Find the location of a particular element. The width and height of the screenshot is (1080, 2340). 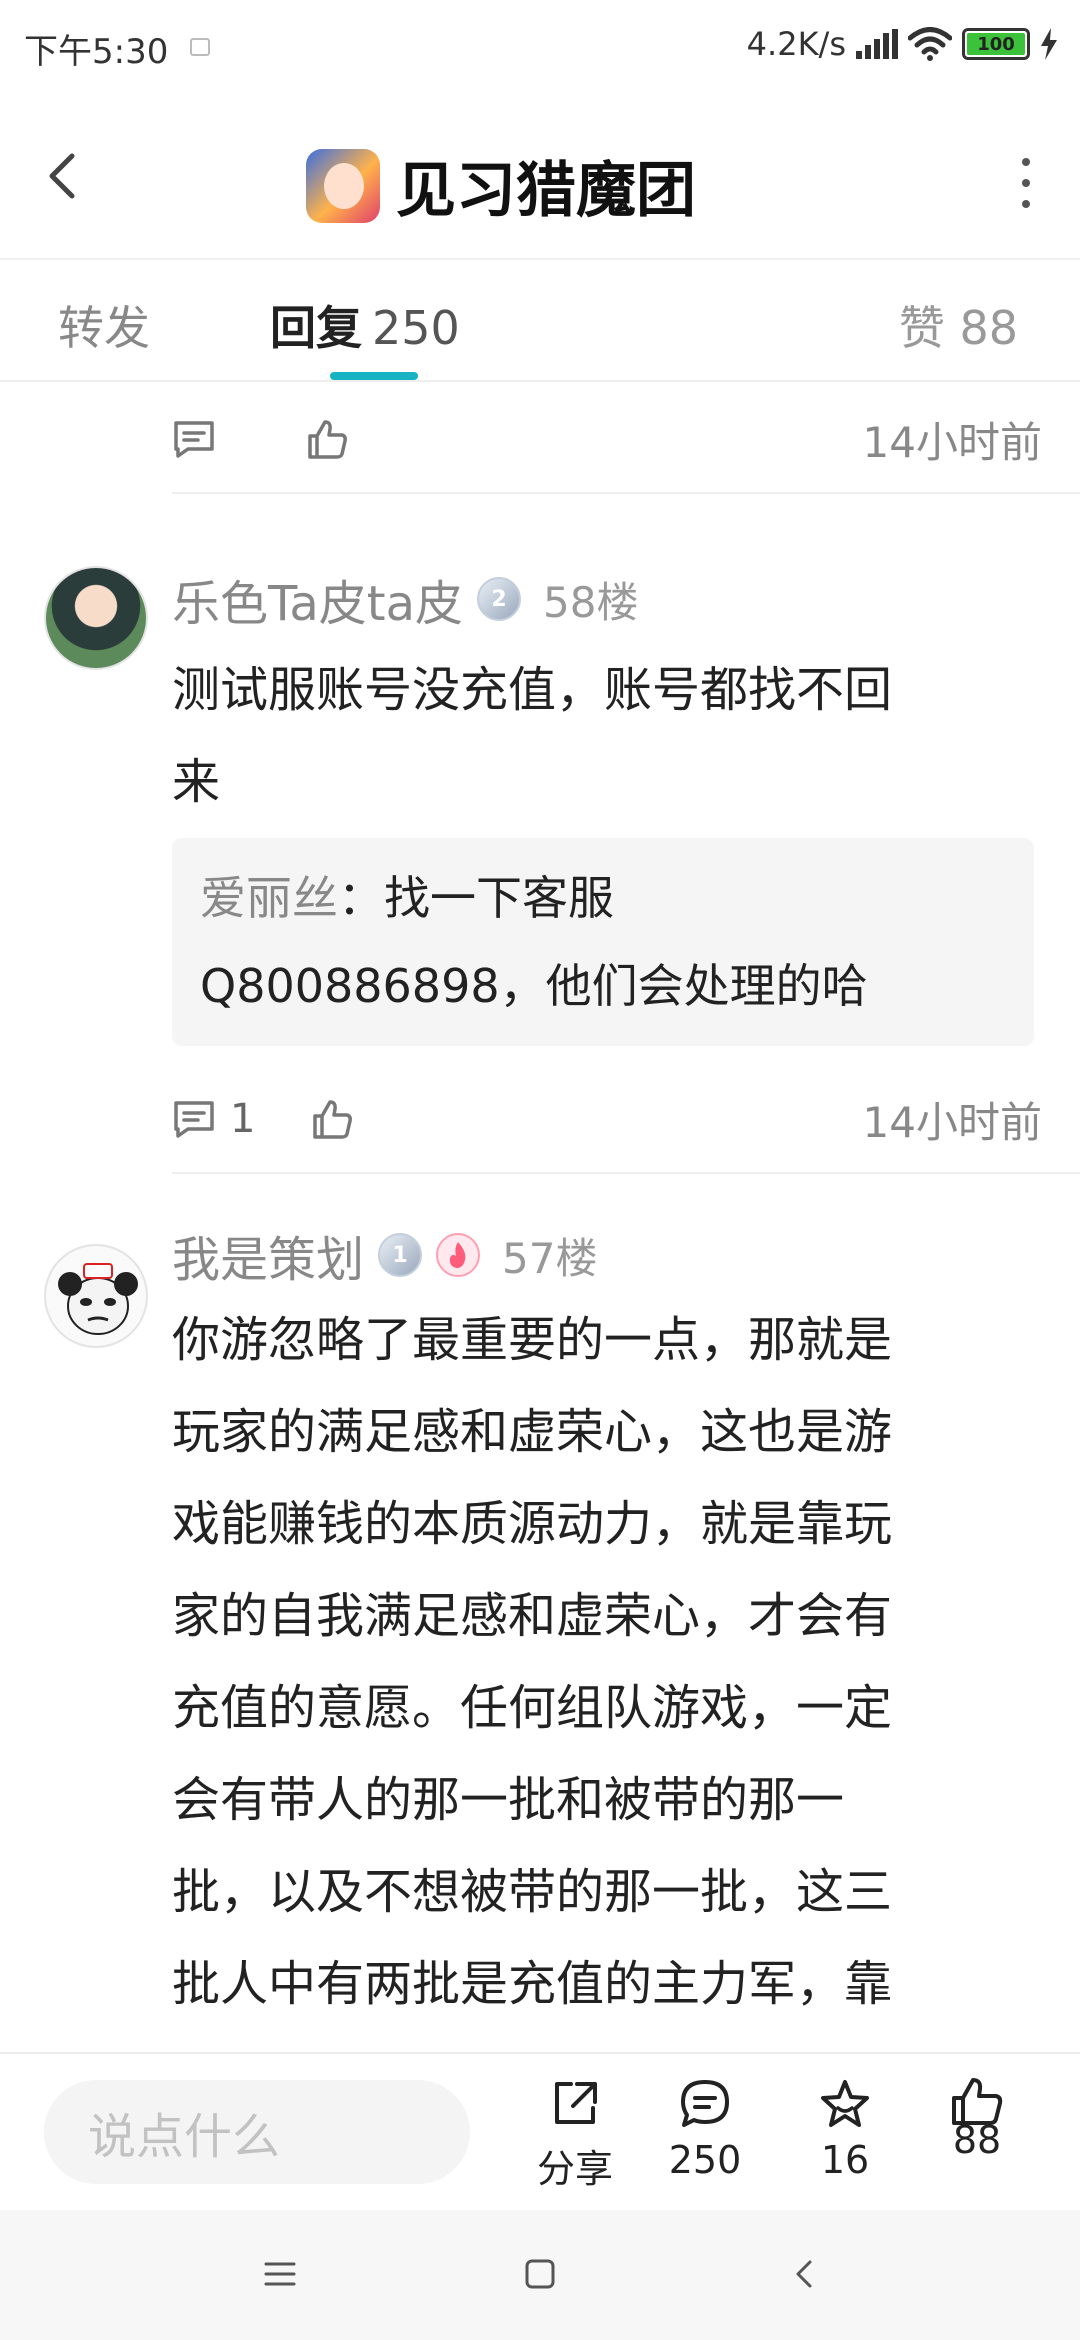

signal-icon is located at coordinates (877, 44).